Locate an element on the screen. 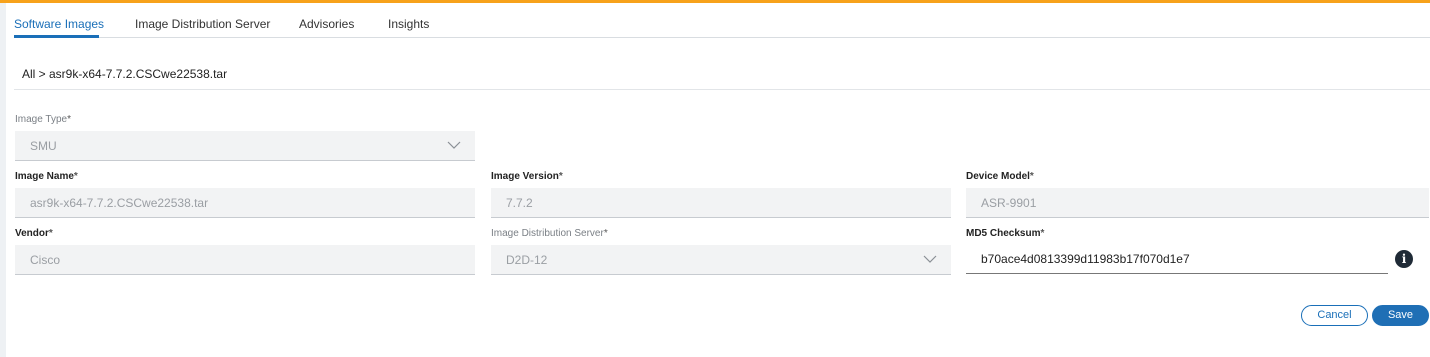 The height and width of the screenshot is (357, 1430). md5-checksum-value: b70ace4d0813399d11983b17f070d1e7 is located at coordinates (1085, 259).